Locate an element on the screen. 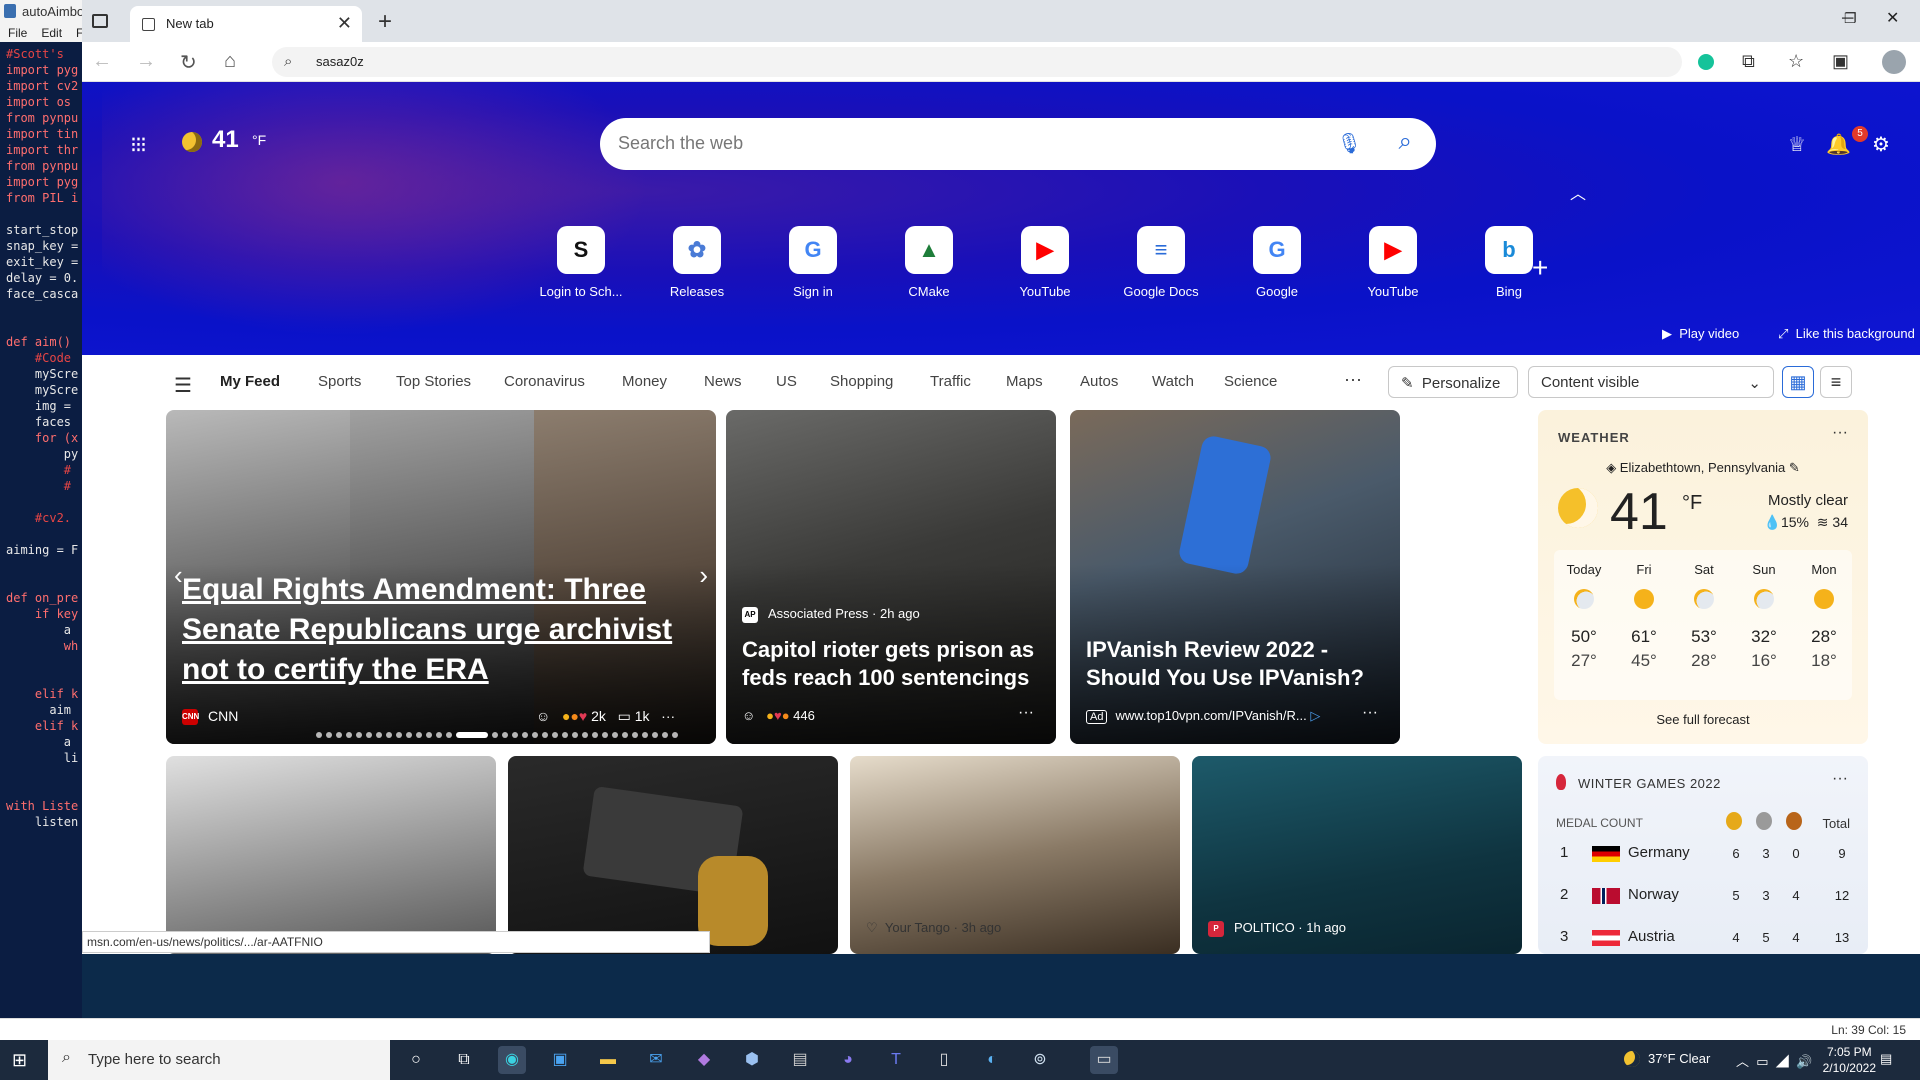  taskbar-search: ⌕ Type here to search is located at coordinates (219, 1060).